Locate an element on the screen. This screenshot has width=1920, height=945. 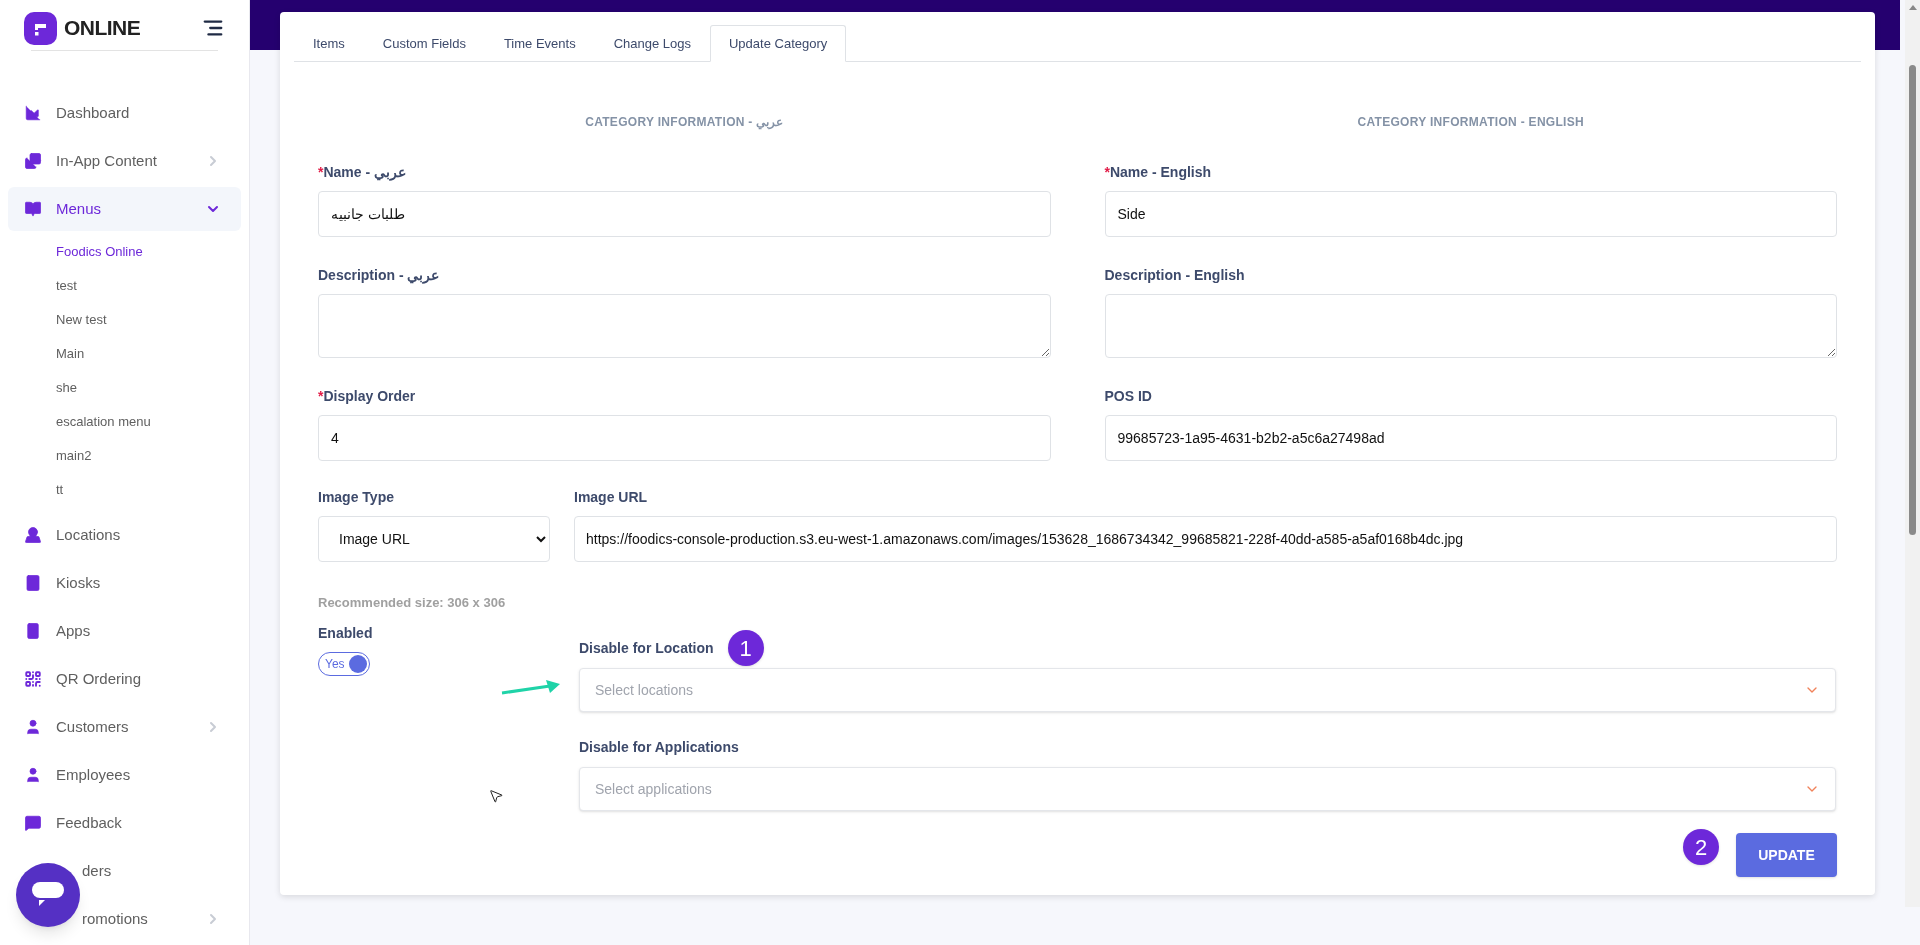
submenu-item: Foodics Online is located at coordinates (124, 252).